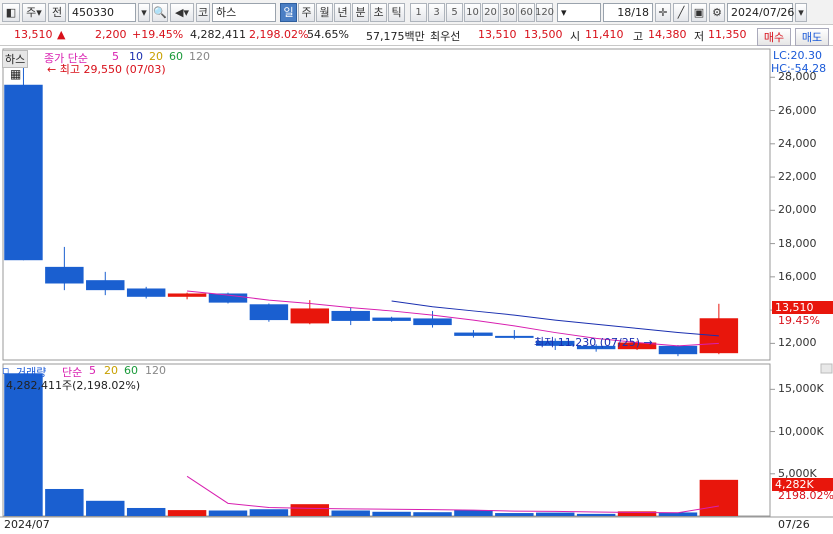 This screenshot has height=534, width=833. Describe the element at coordinates (328, 34) in the screenshot. I see `turnover-pct: 54.65%` at that location.